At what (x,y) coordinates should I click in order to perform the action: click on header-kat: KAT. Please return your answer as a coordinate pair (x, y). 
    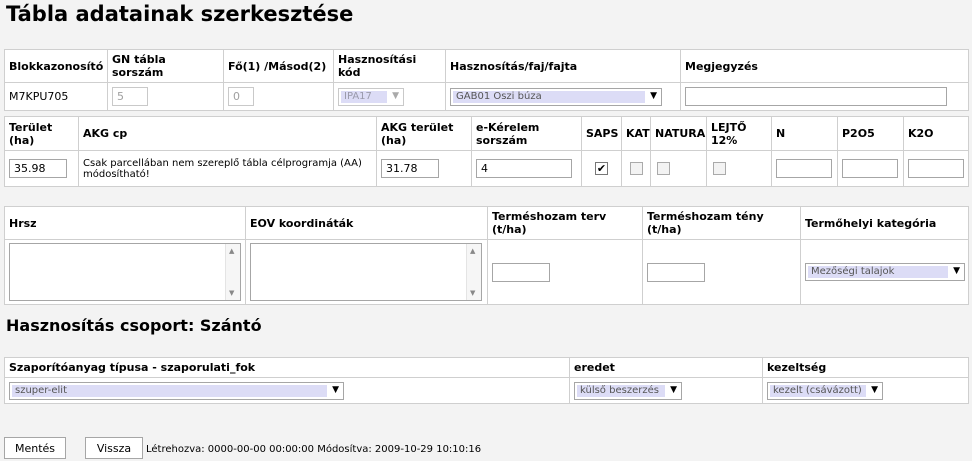
    Looking at the image, I should click on (636, 133).